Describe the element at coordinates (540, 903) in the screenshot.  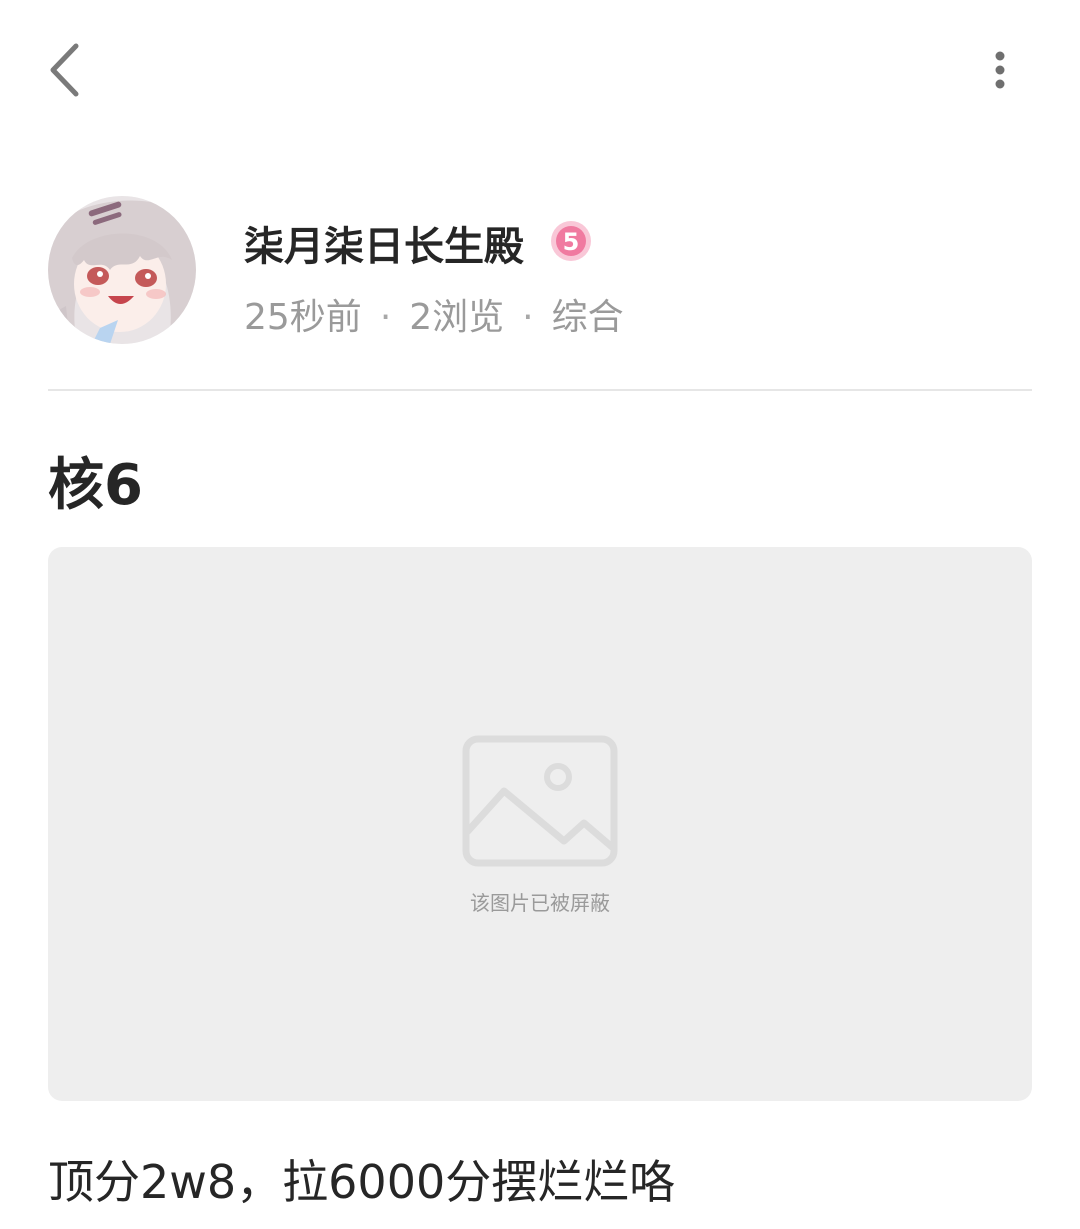
I see `blocked-image-text: 该图片已被屏蔽` at that location.